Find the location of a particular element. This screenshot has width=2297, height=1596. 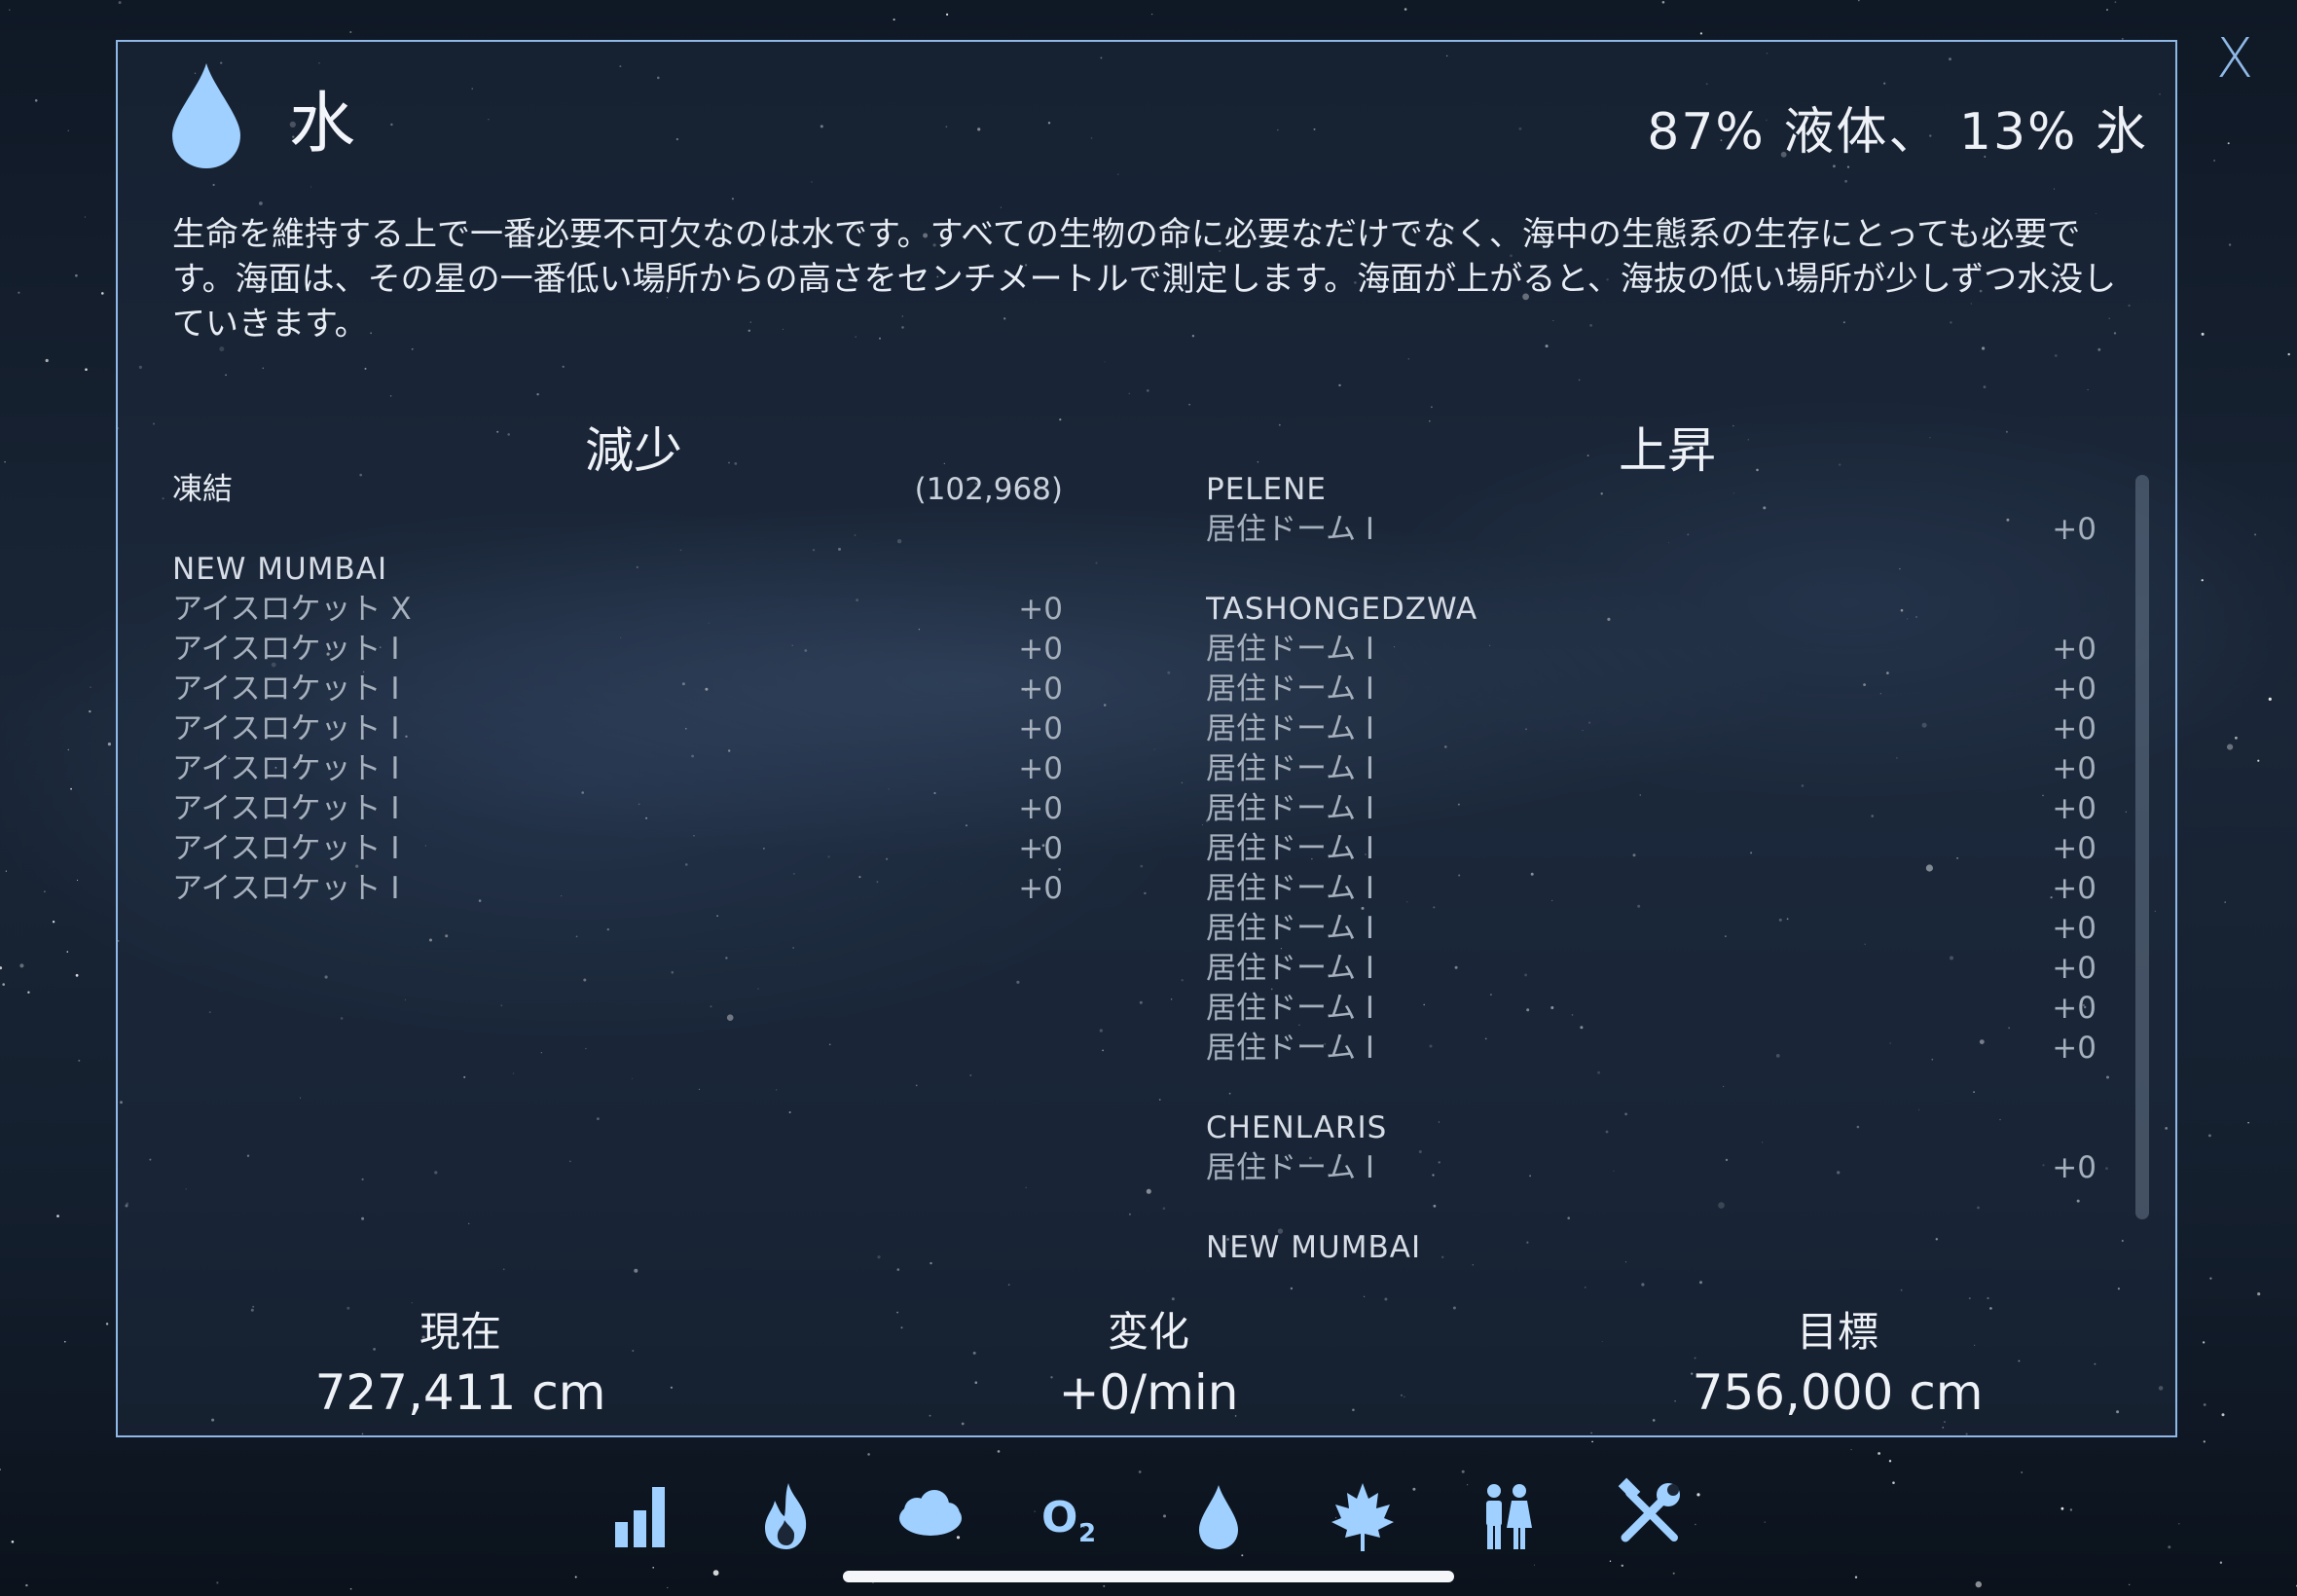

water-icon is located at coordinates (1219, 1517).